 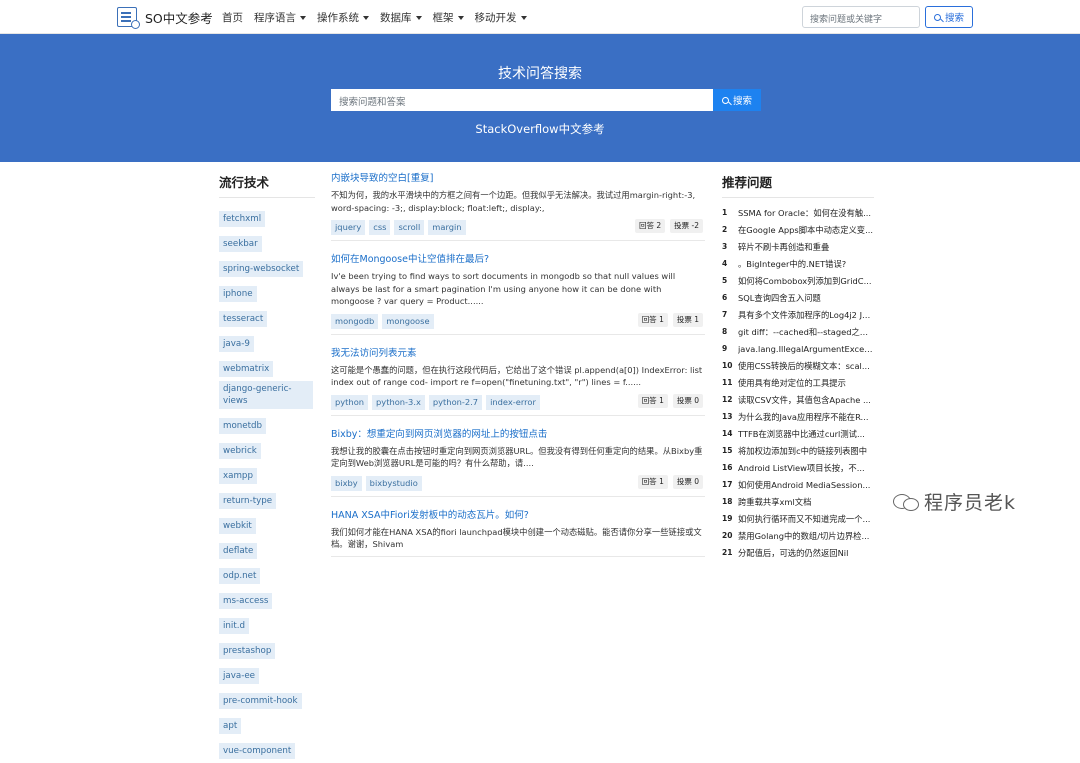 What do you see at coordinates (501, 17) in the screenshot?
I see `nav-item-mobile: 移动开发` at bounding box center [501, 17].